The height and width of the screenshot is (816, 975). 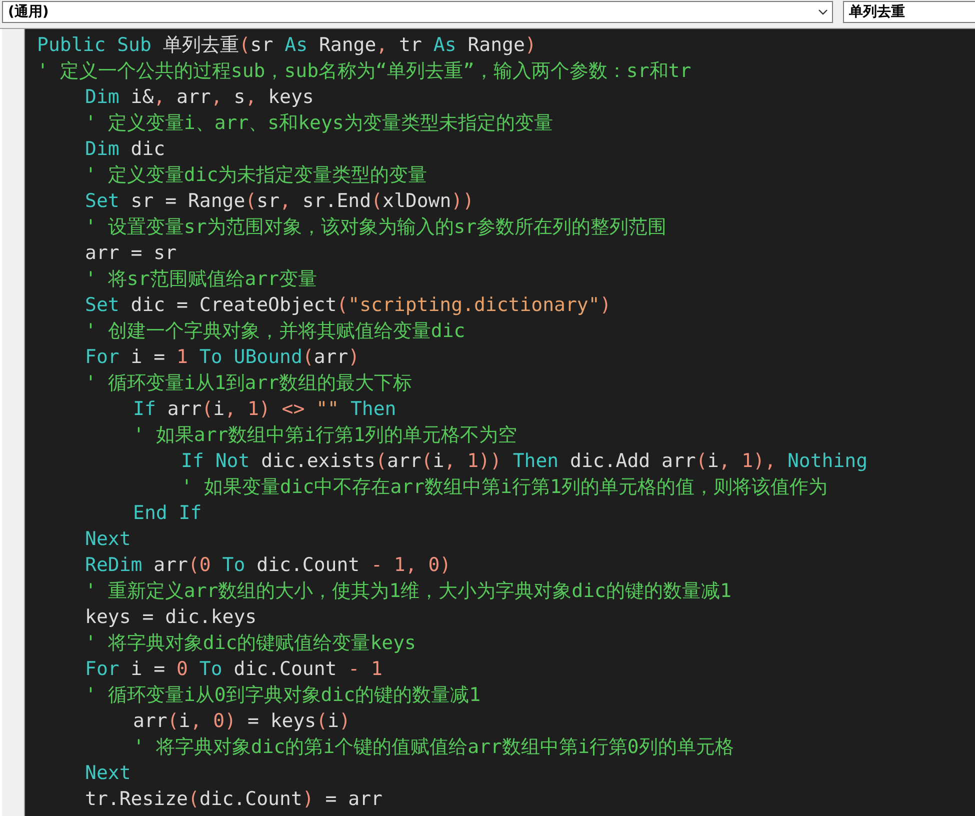 I want to click on code-line: For i = 1 To UBound(arr), so click(x=222, y=357).